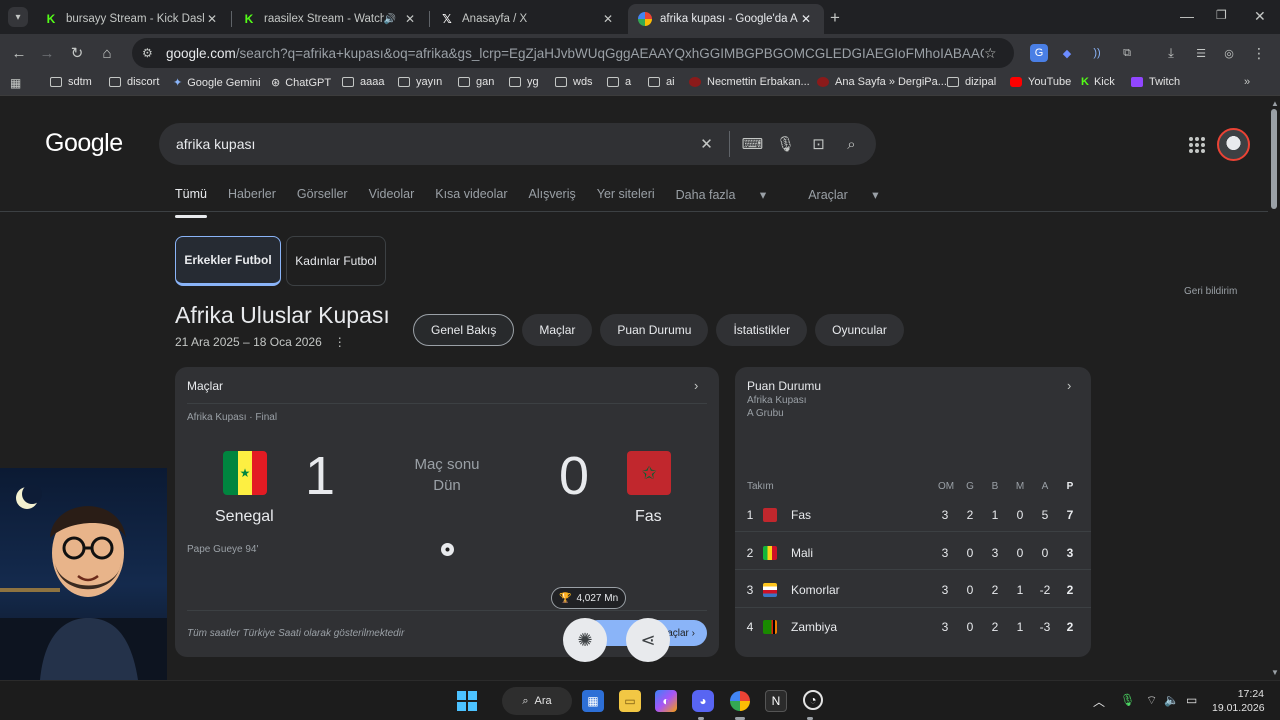 This screenshot has width=1280, height=720. I want to click on pill-overview: Genel Bakış, so click(464, 330).